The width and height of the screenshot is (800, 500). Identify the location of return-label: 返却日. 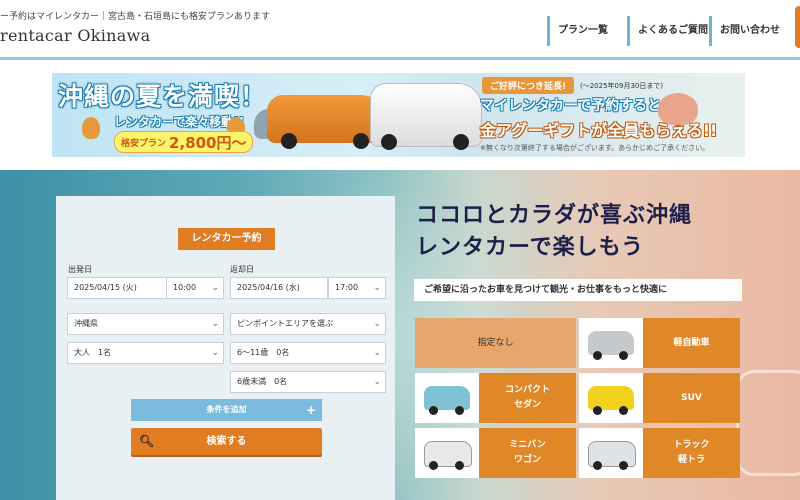
(242, 269).